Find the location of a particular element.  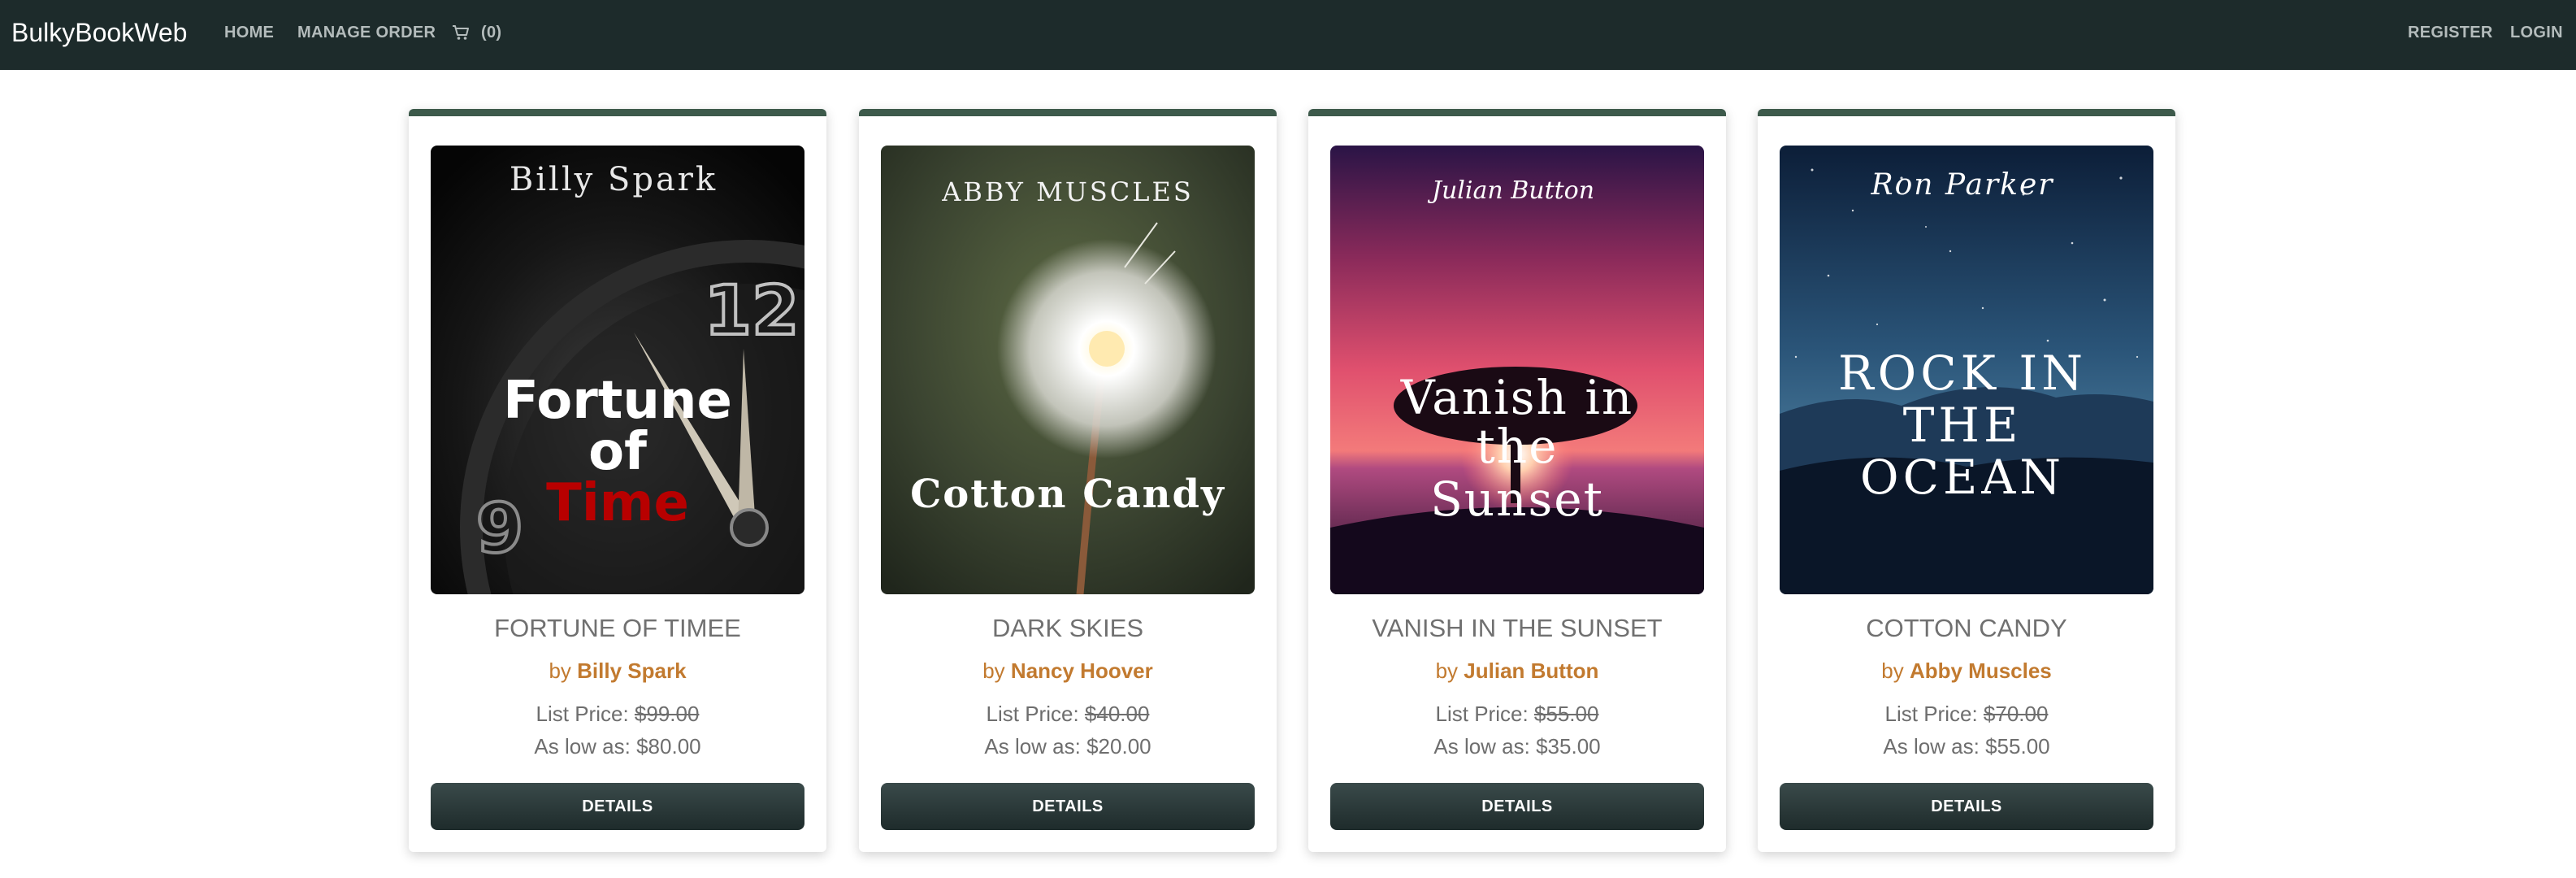

product-author-line: by Billy Spark is located at coordinates (617, 671).